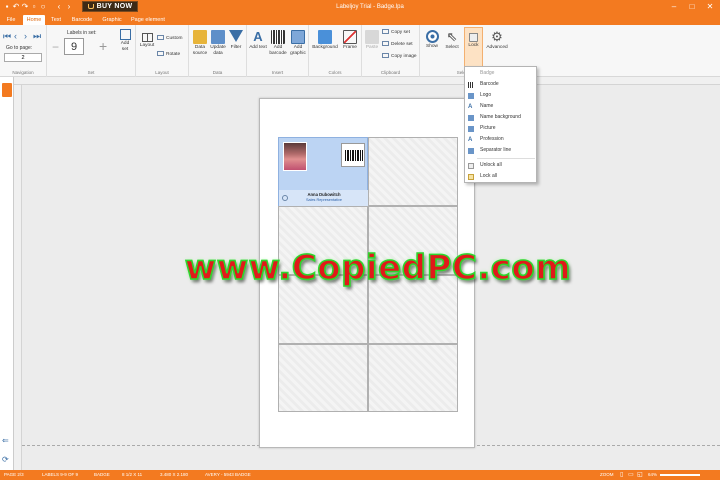 The height and width of the screenshot is (480, 720). What do you see at coordinates (487, 106) in the screenshot?
I see `menu-item-label: Name` at bounding box center [487, 106].